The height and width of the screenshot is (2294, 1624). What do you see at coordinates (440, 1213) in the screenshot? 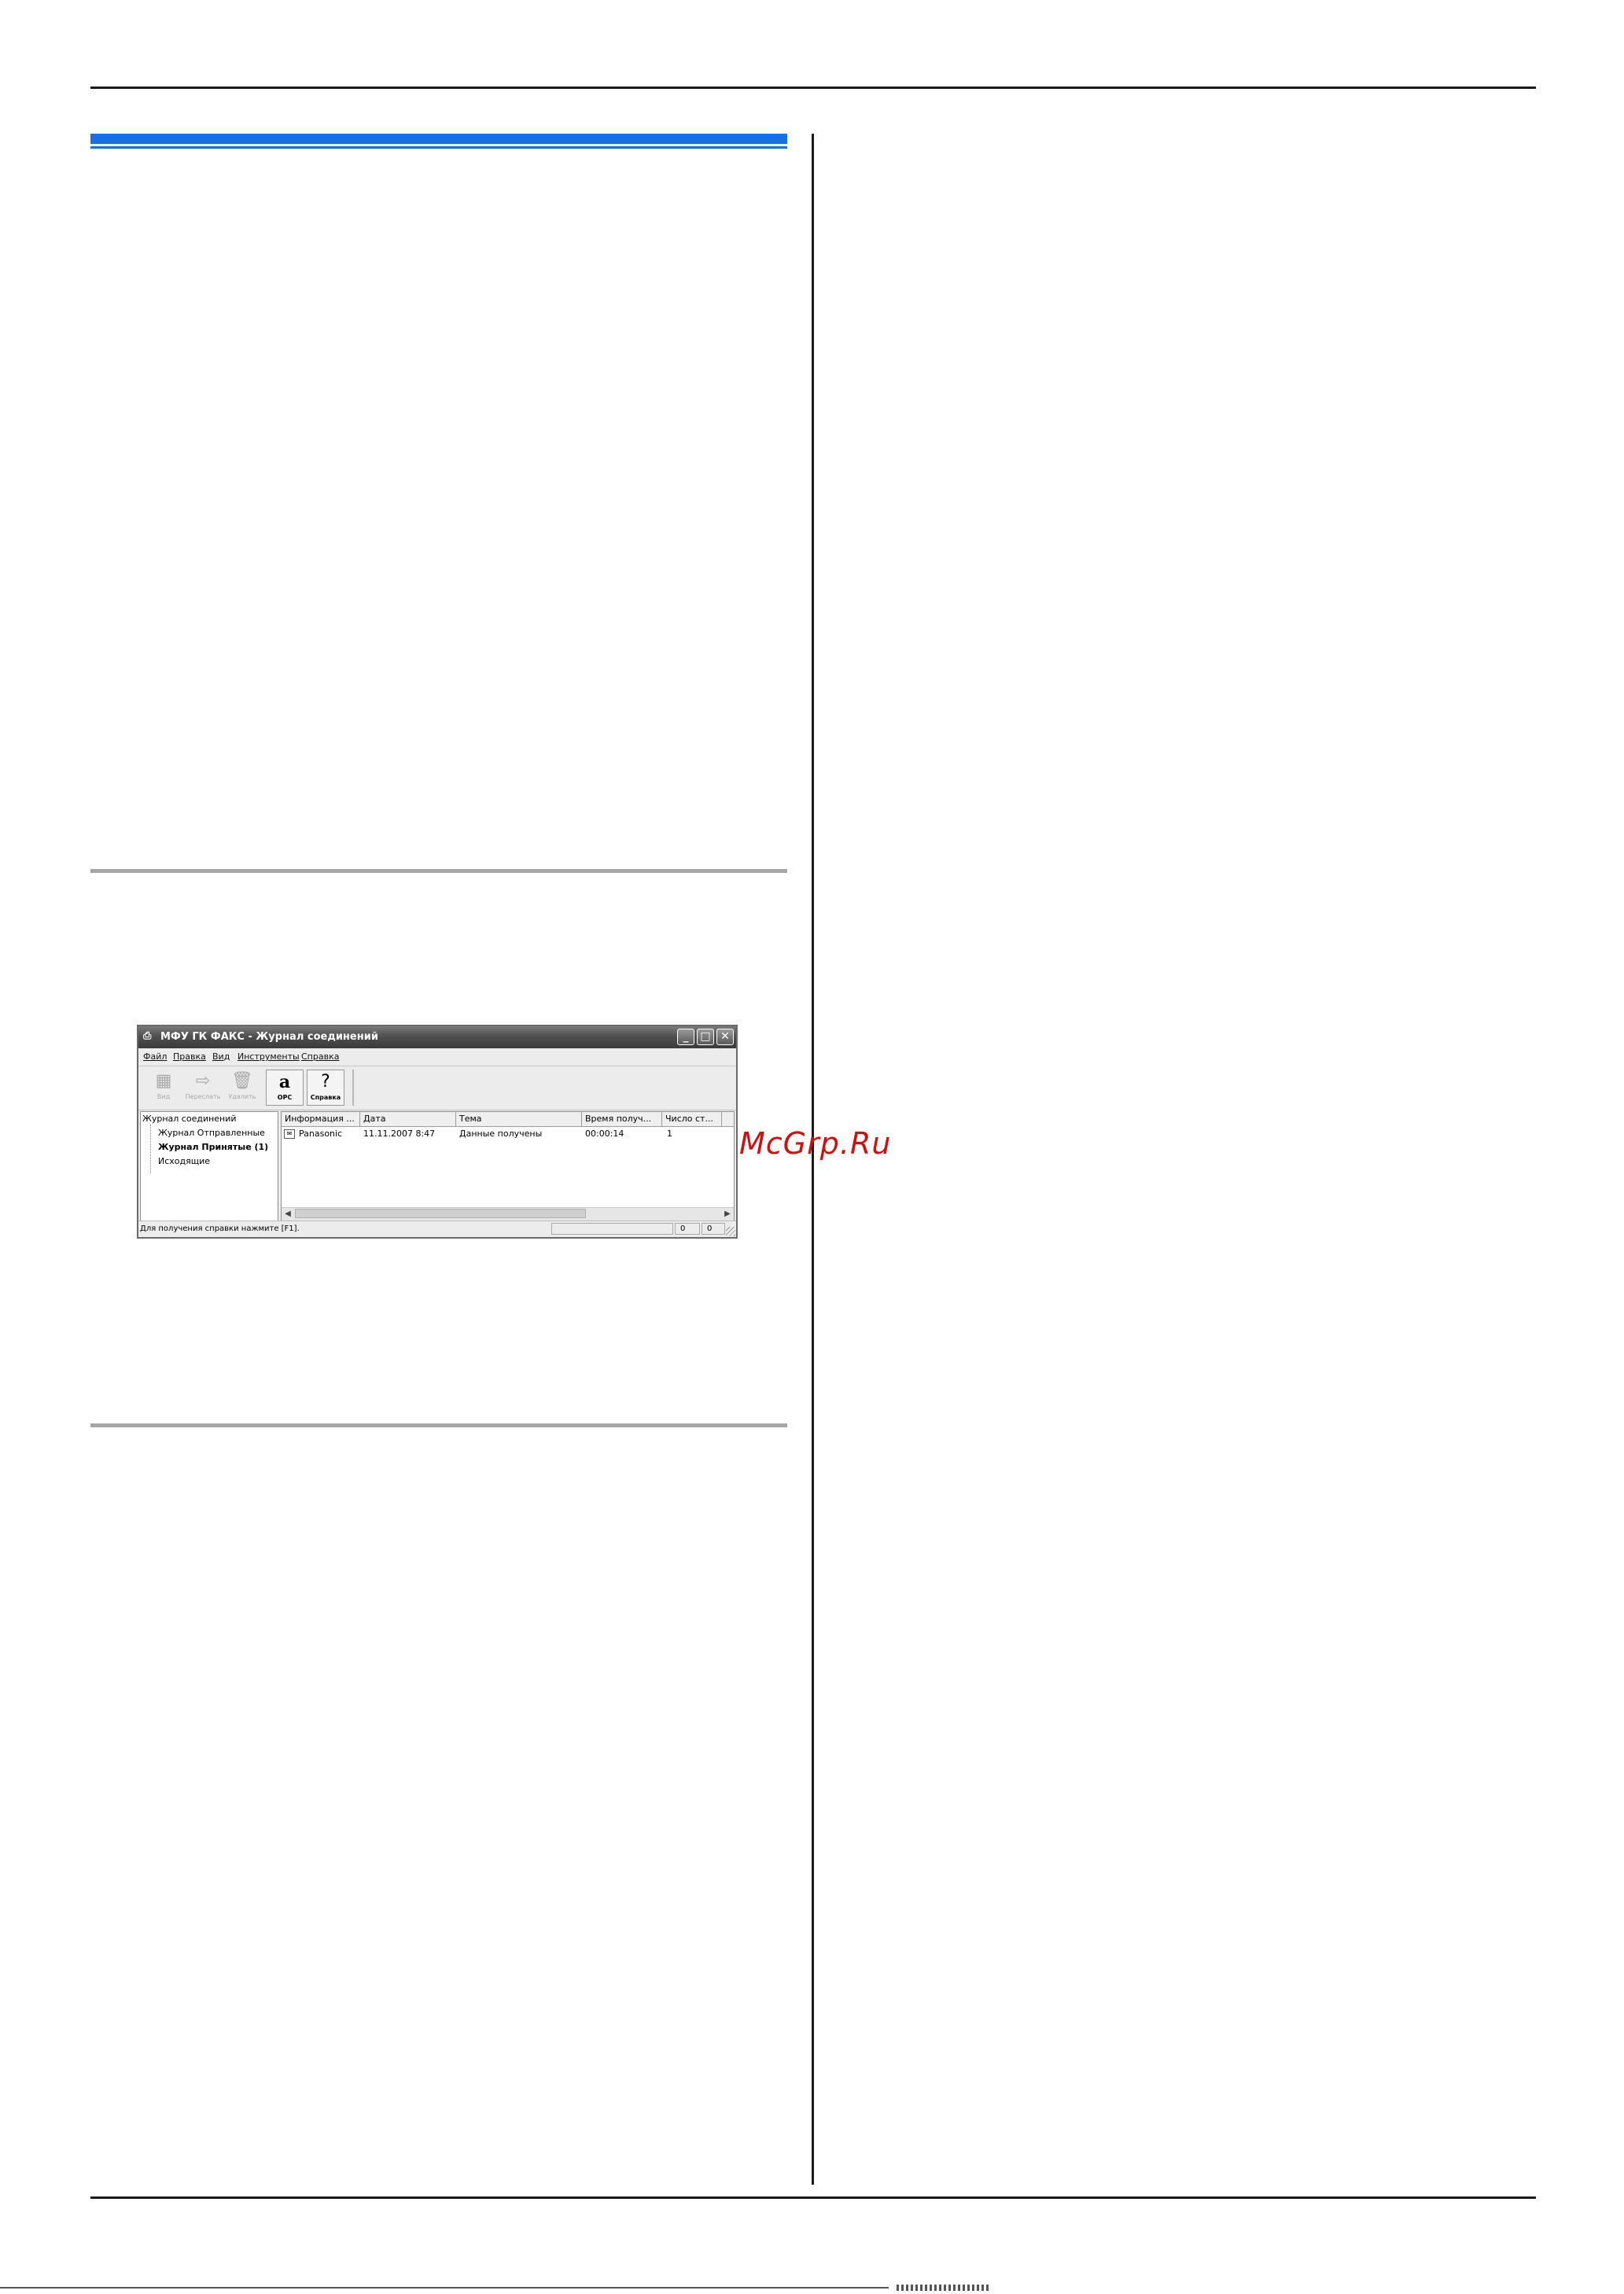
I see `scroll-thumb` at bounding box center [440, 1213].